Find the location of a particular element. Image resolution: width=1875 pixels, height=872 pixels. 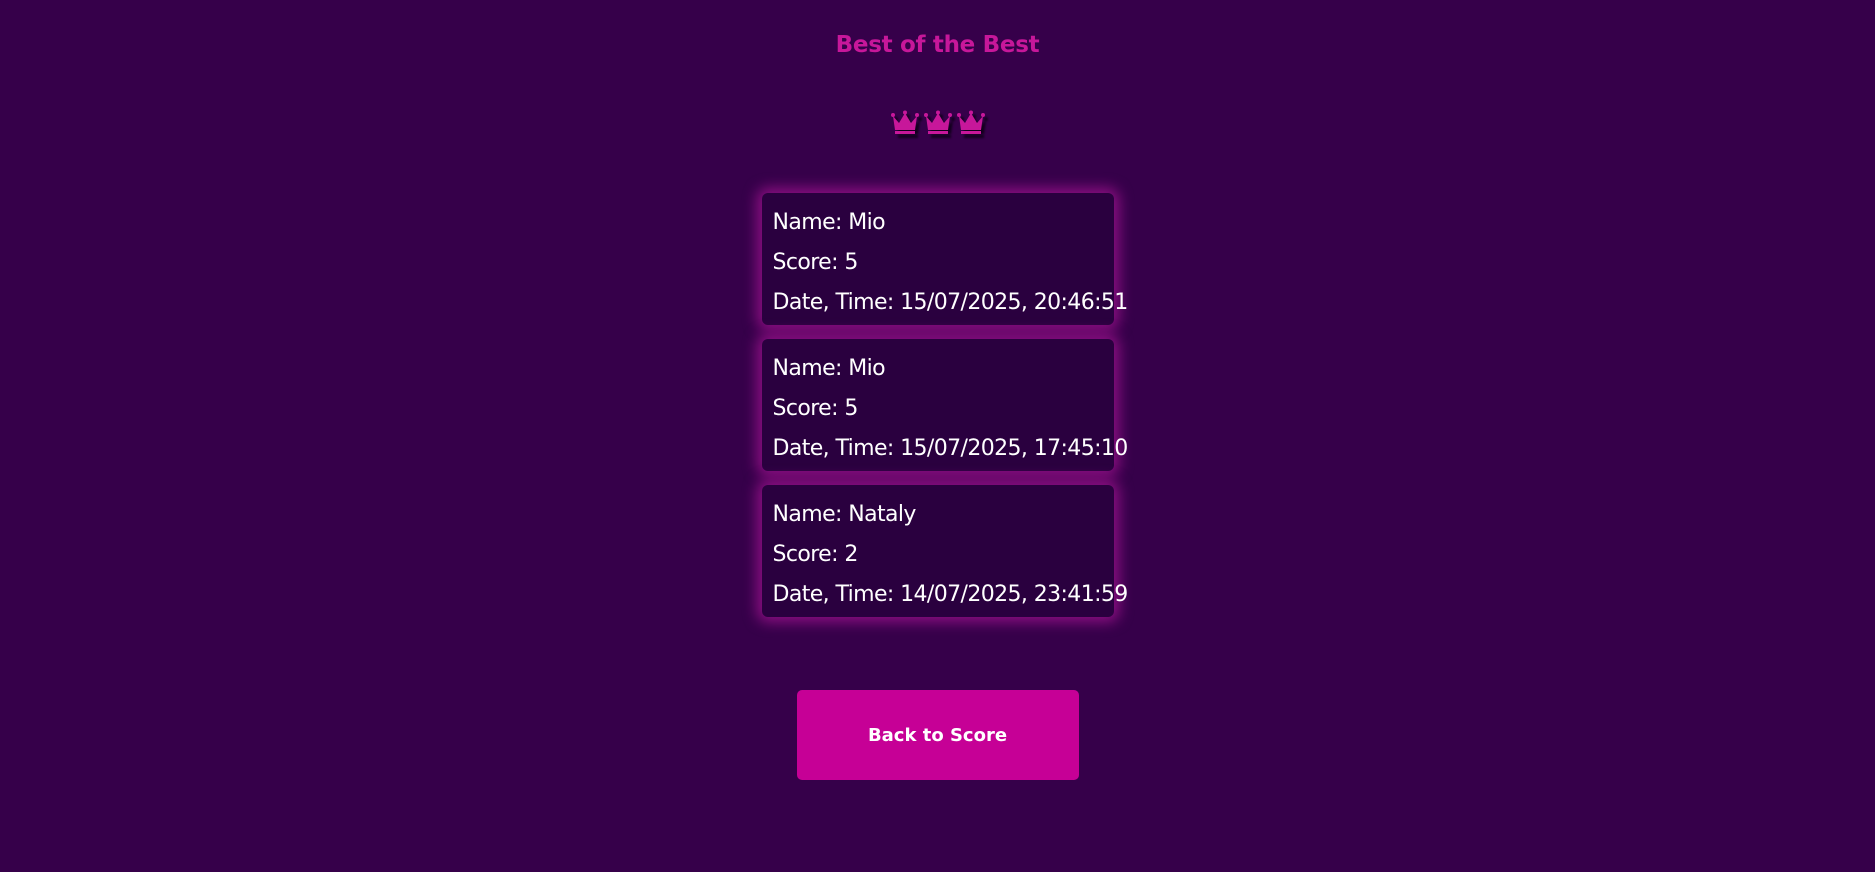

score-datetime: Date, Time: 14/07/2025, 23:41:59 is located at coordinates (950, 594).